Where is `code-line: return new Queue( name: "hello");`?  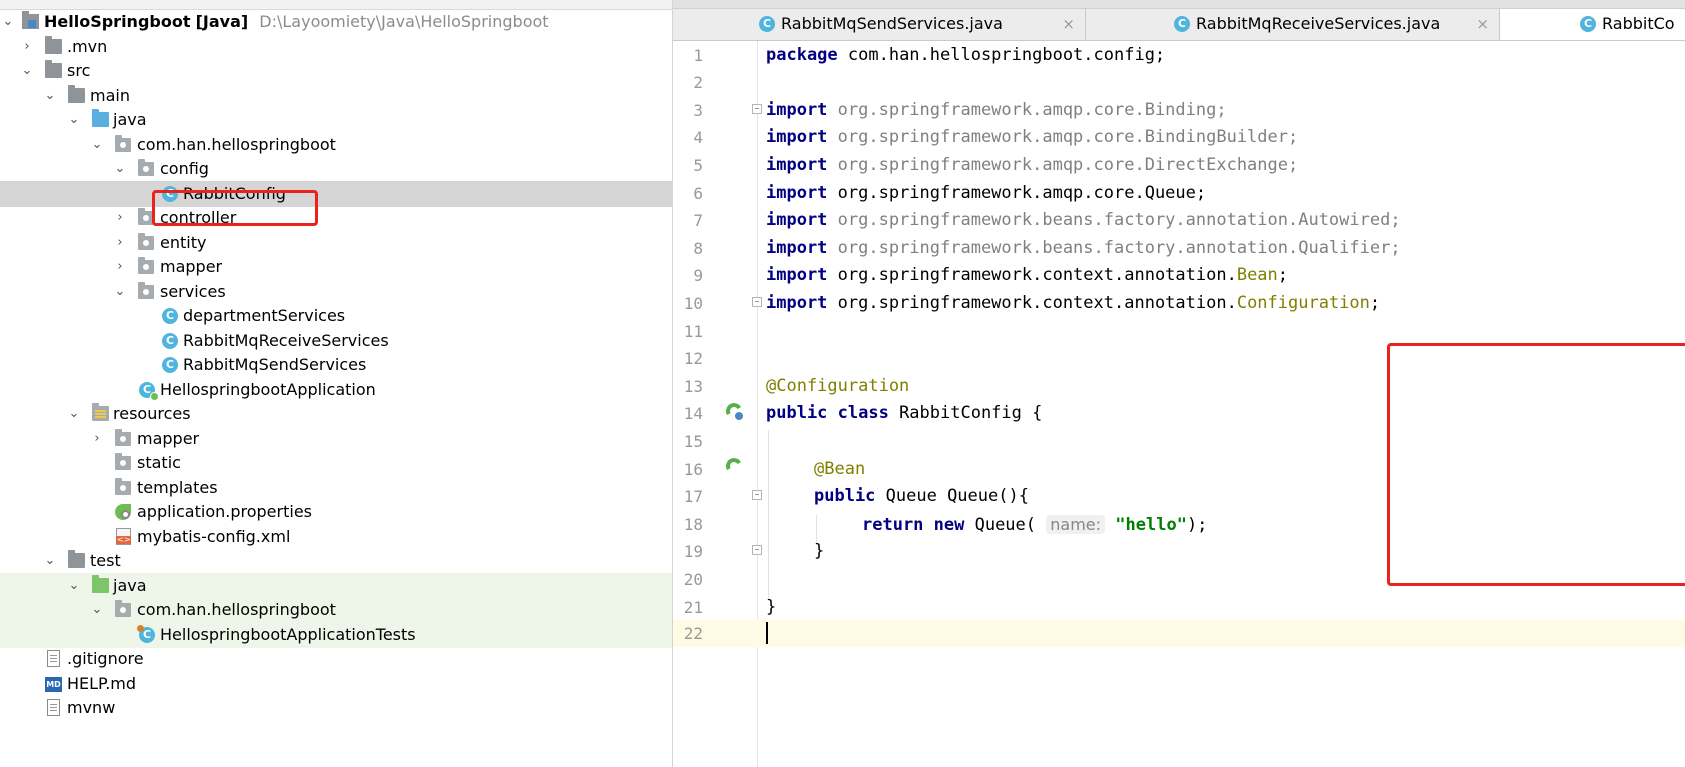
code-line: return new Queue( name: "hello"); is located at coordinates (1034, 525).